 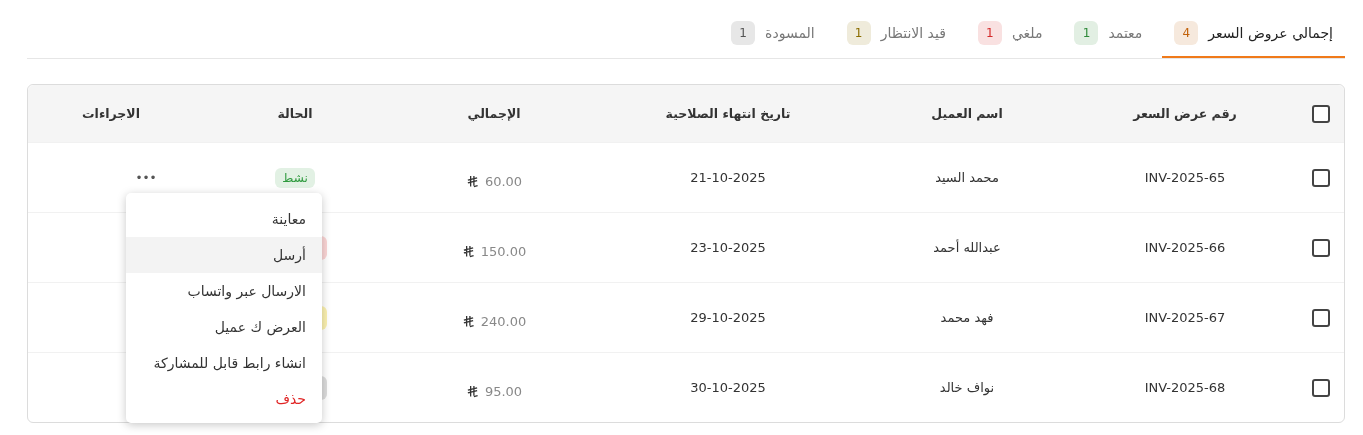 What do you see at coordinates (503, 391) in the screenshot?
I see `table-cell: 95.00` at bounding box center [503, 391].